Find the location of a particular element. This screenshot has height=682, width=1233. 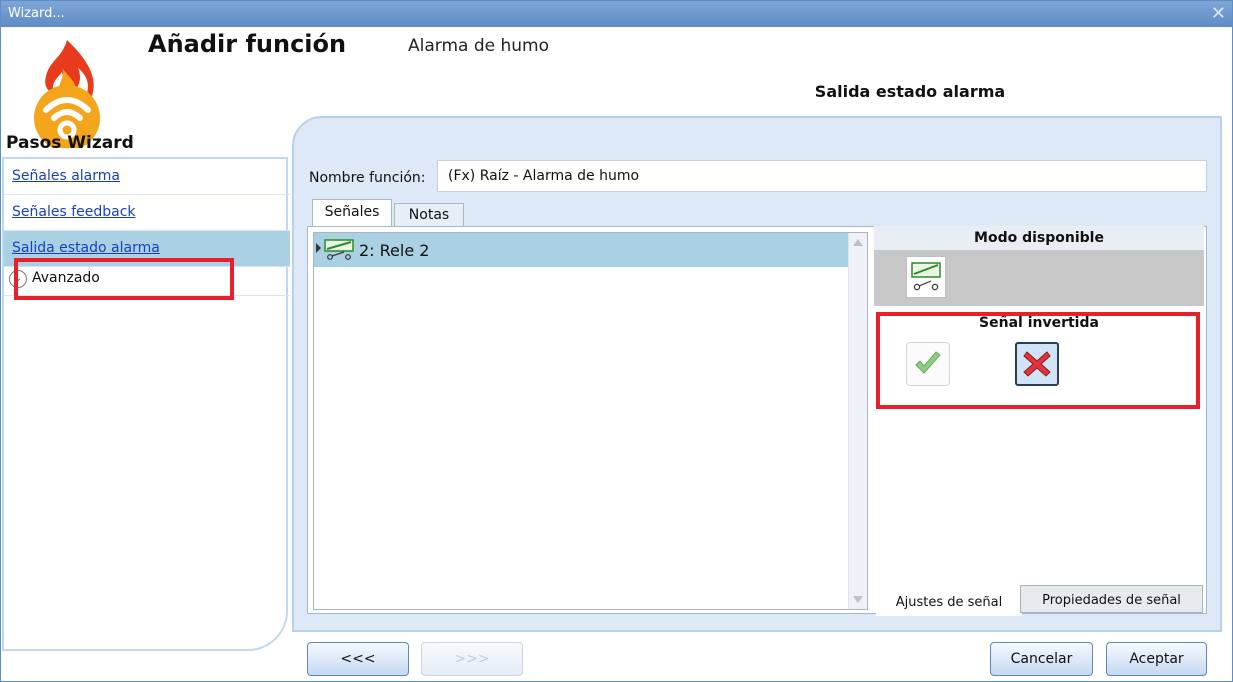

next-button: >>> is located at coordinates (472, 659).